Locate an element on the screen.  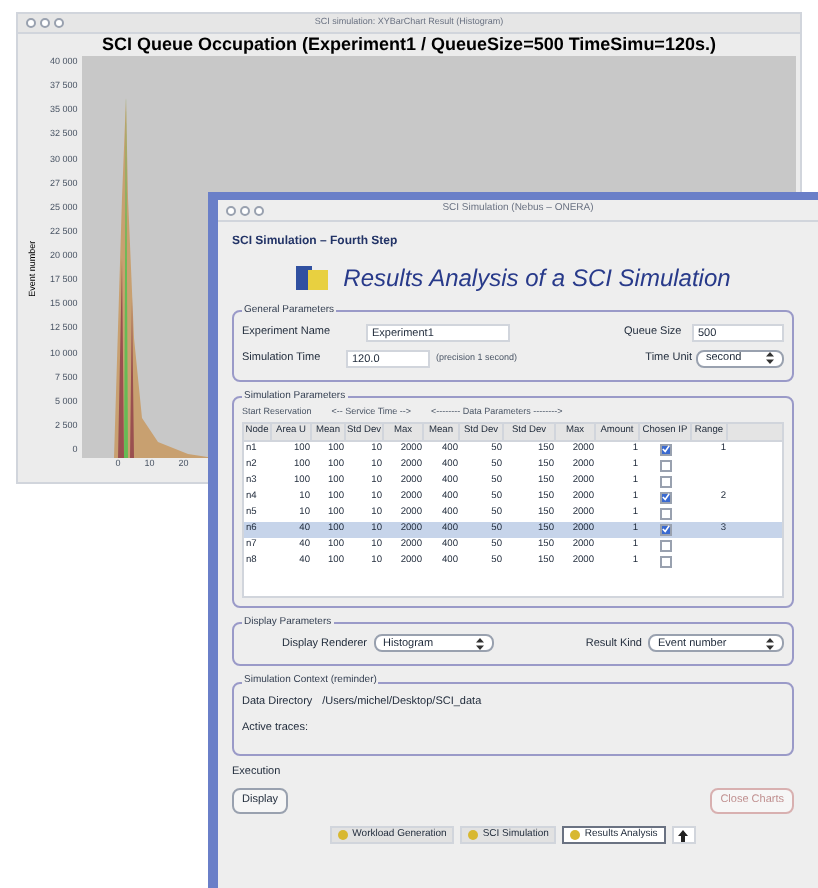
logo-icon is located at coordinates (311, 278).